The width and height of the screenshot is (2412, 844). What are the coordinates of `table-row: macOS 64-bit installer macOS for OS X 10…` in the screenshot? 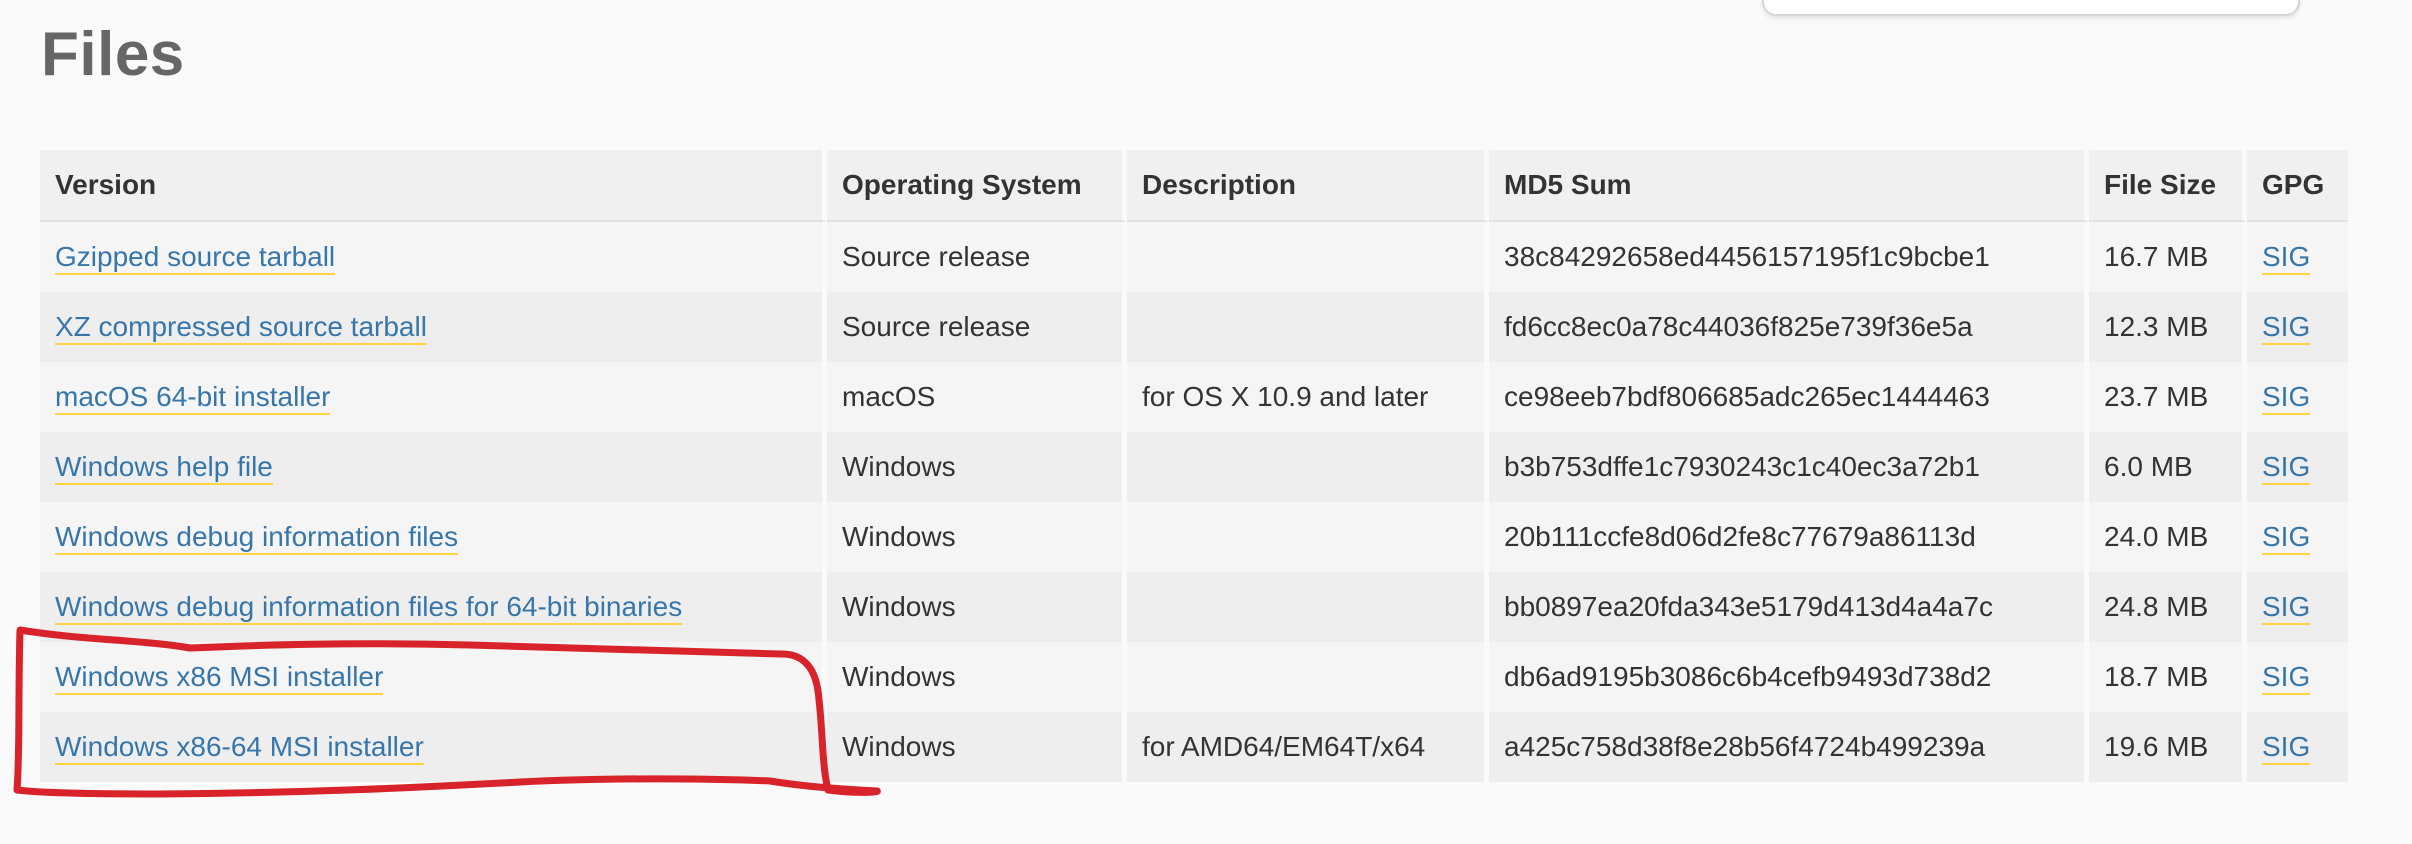 It's located at (1194, 397).